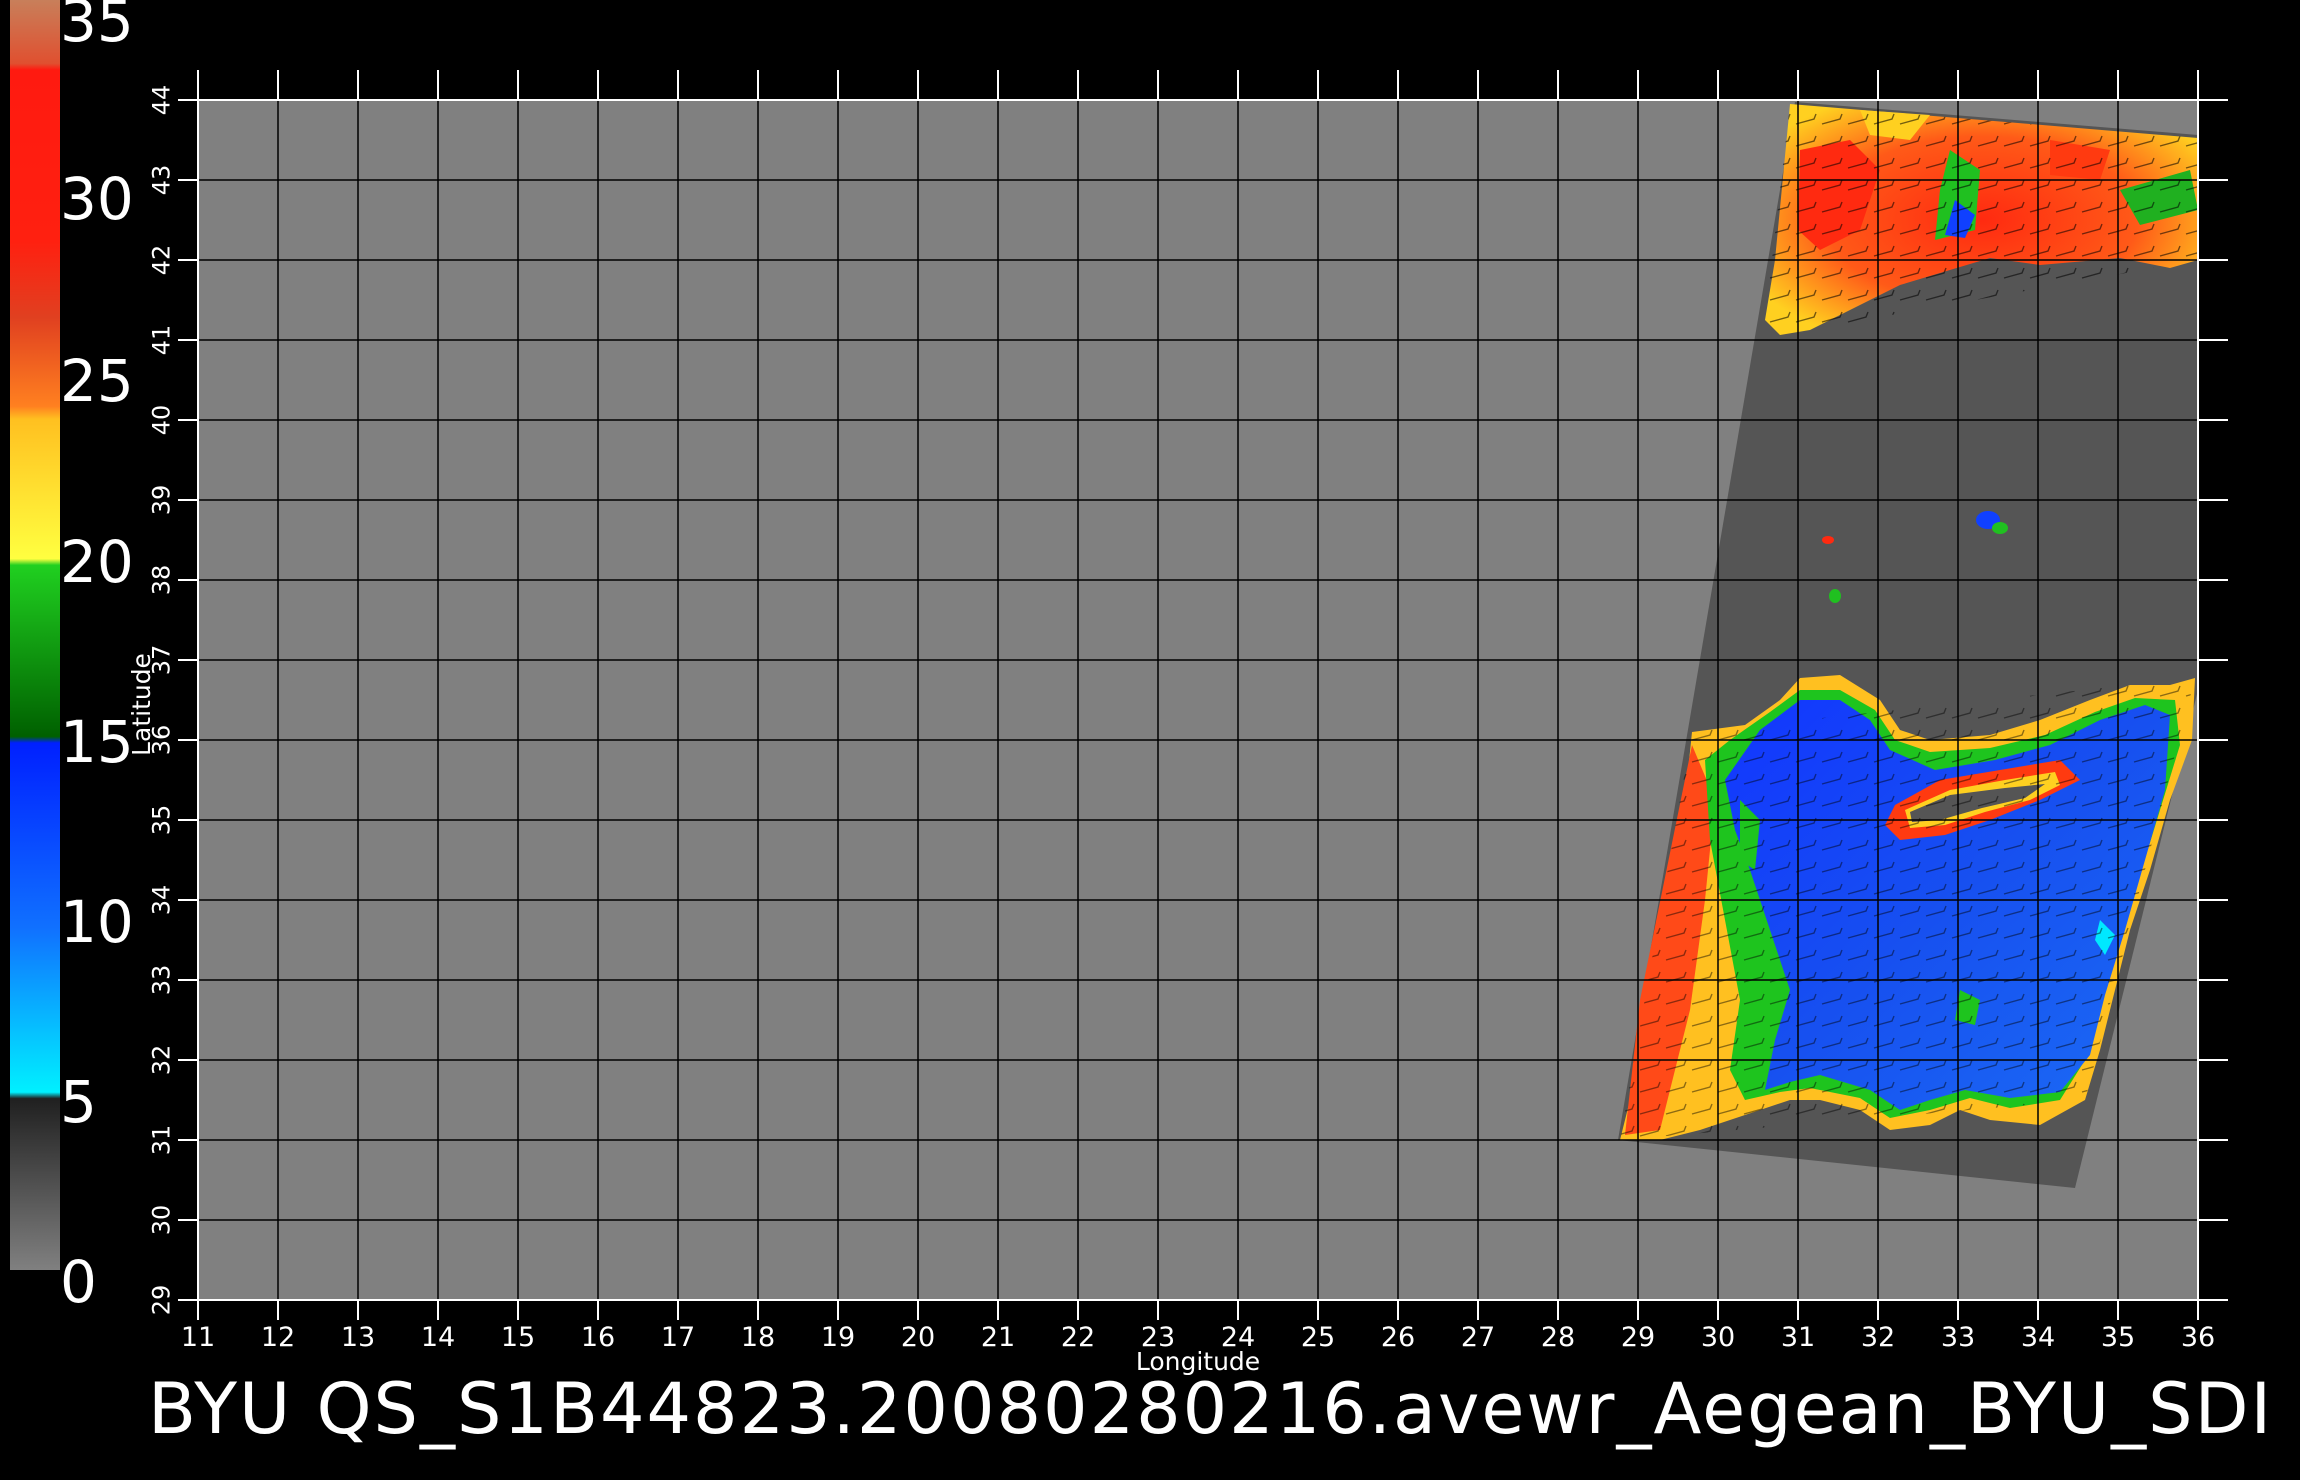  What do you see at coordinates (198, 1337) in the screenshot?
I see `lon-tick-label: 11` at bounding box center [198, 1337].